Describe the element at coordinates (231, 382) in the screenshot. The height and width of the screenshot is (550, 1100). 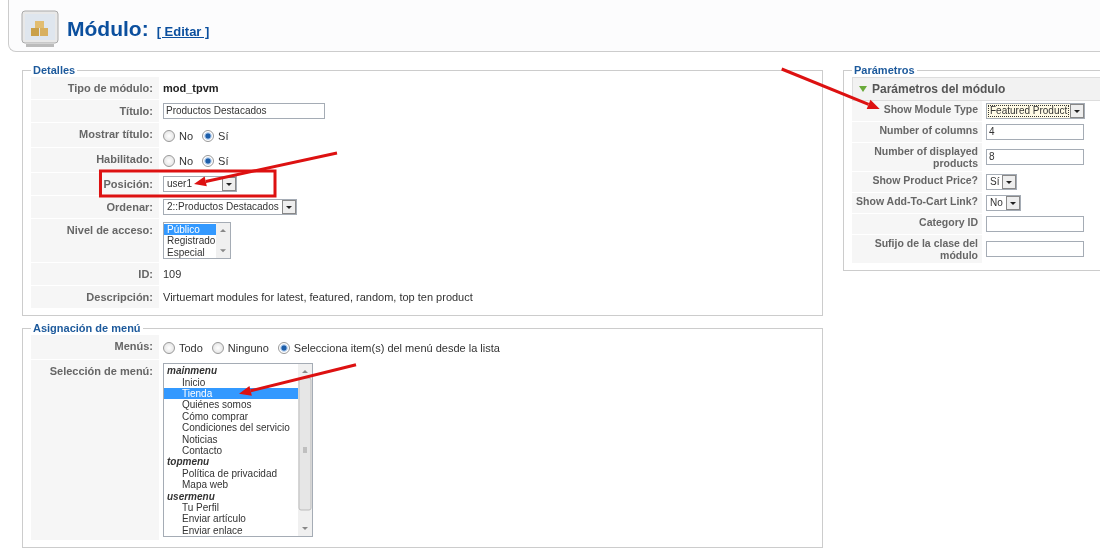
I see `list-option: Inicio` at that location.